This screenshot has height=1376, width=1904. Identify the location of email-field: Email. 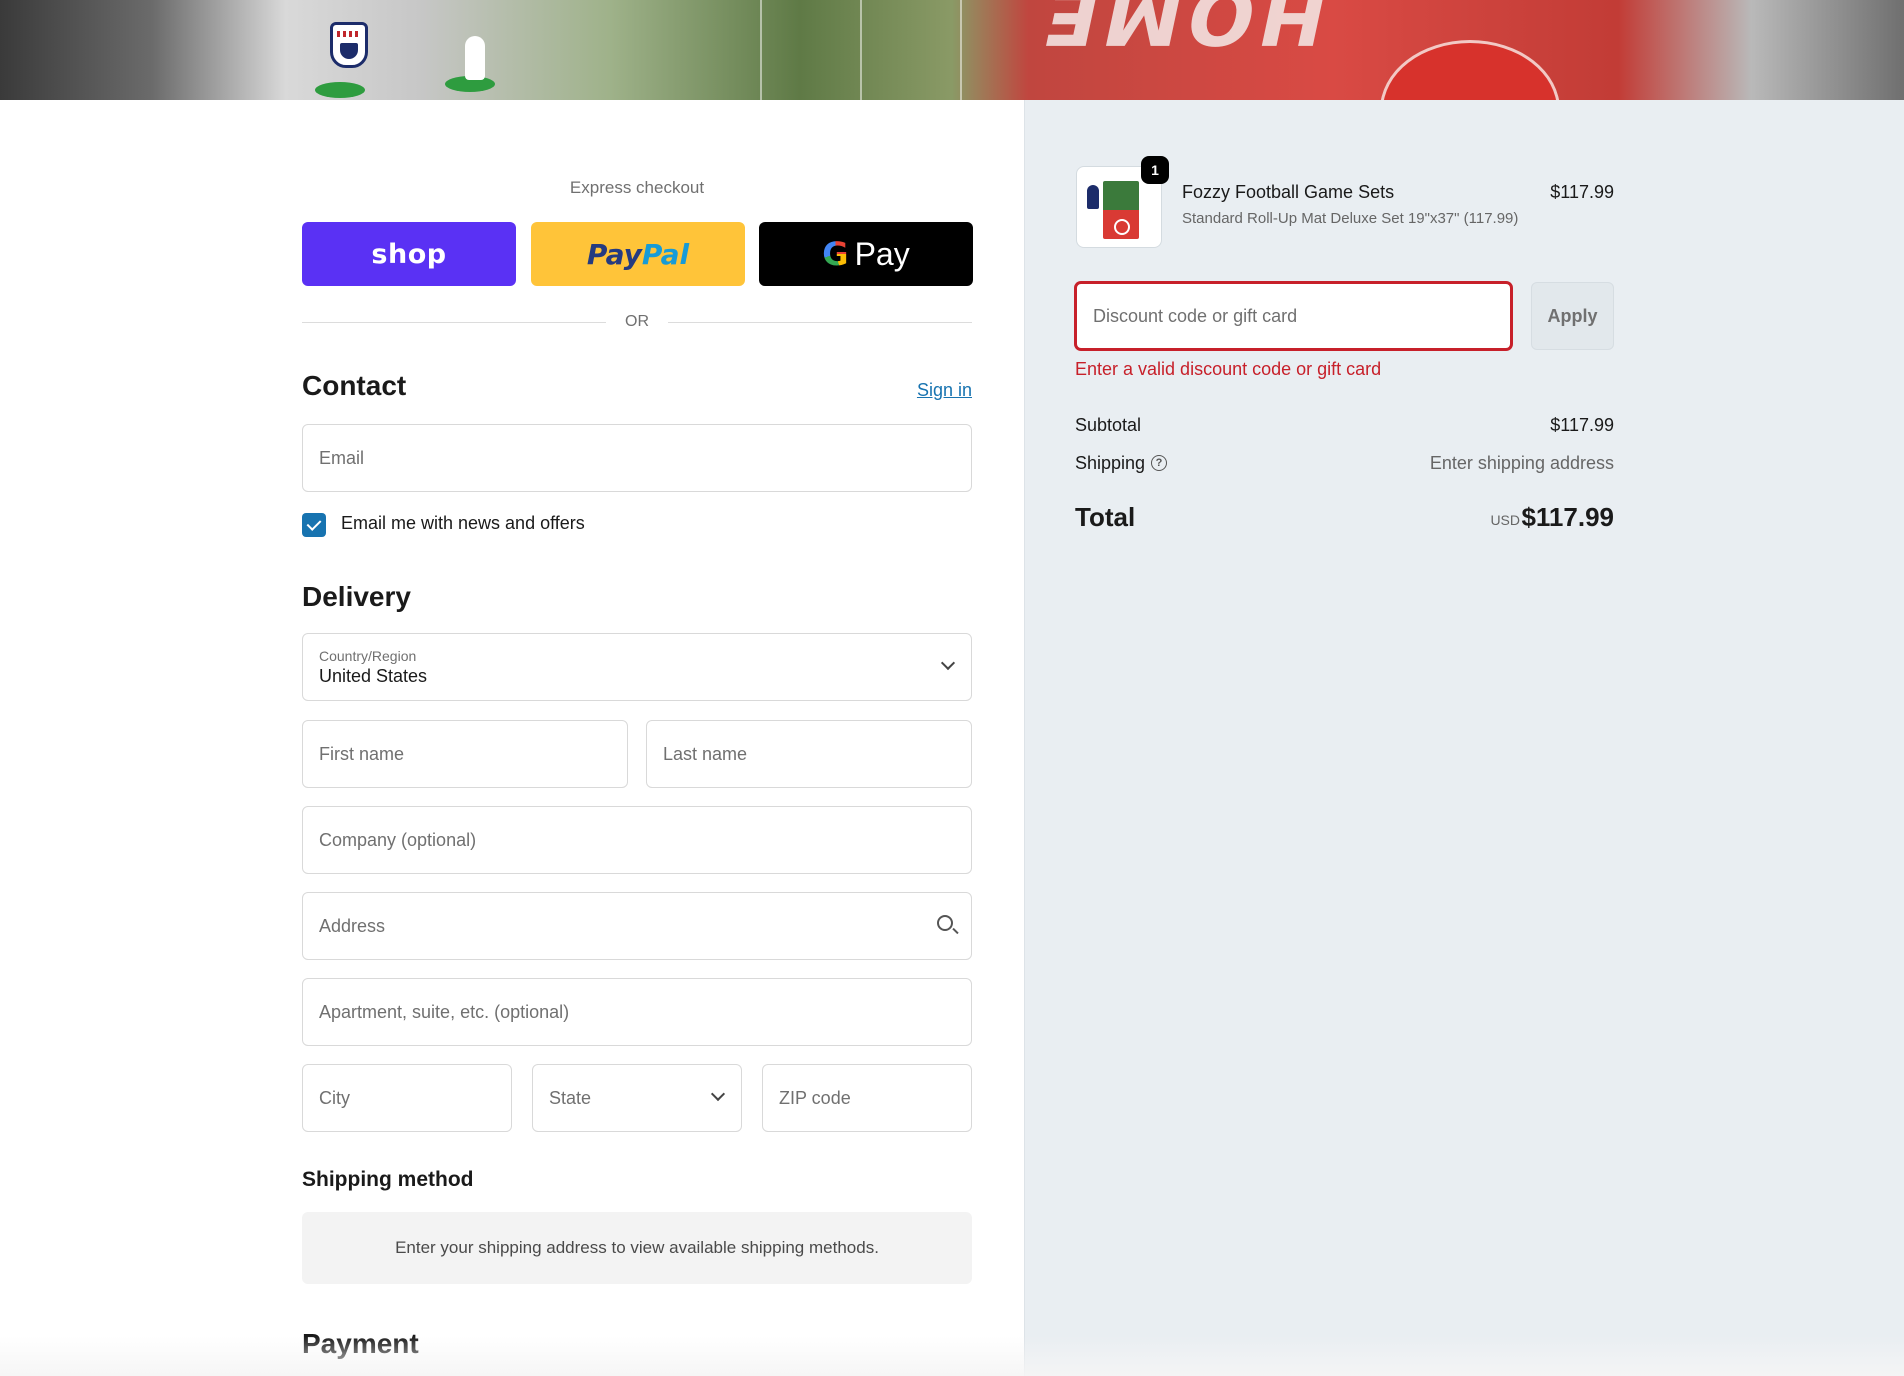
(637, 458).